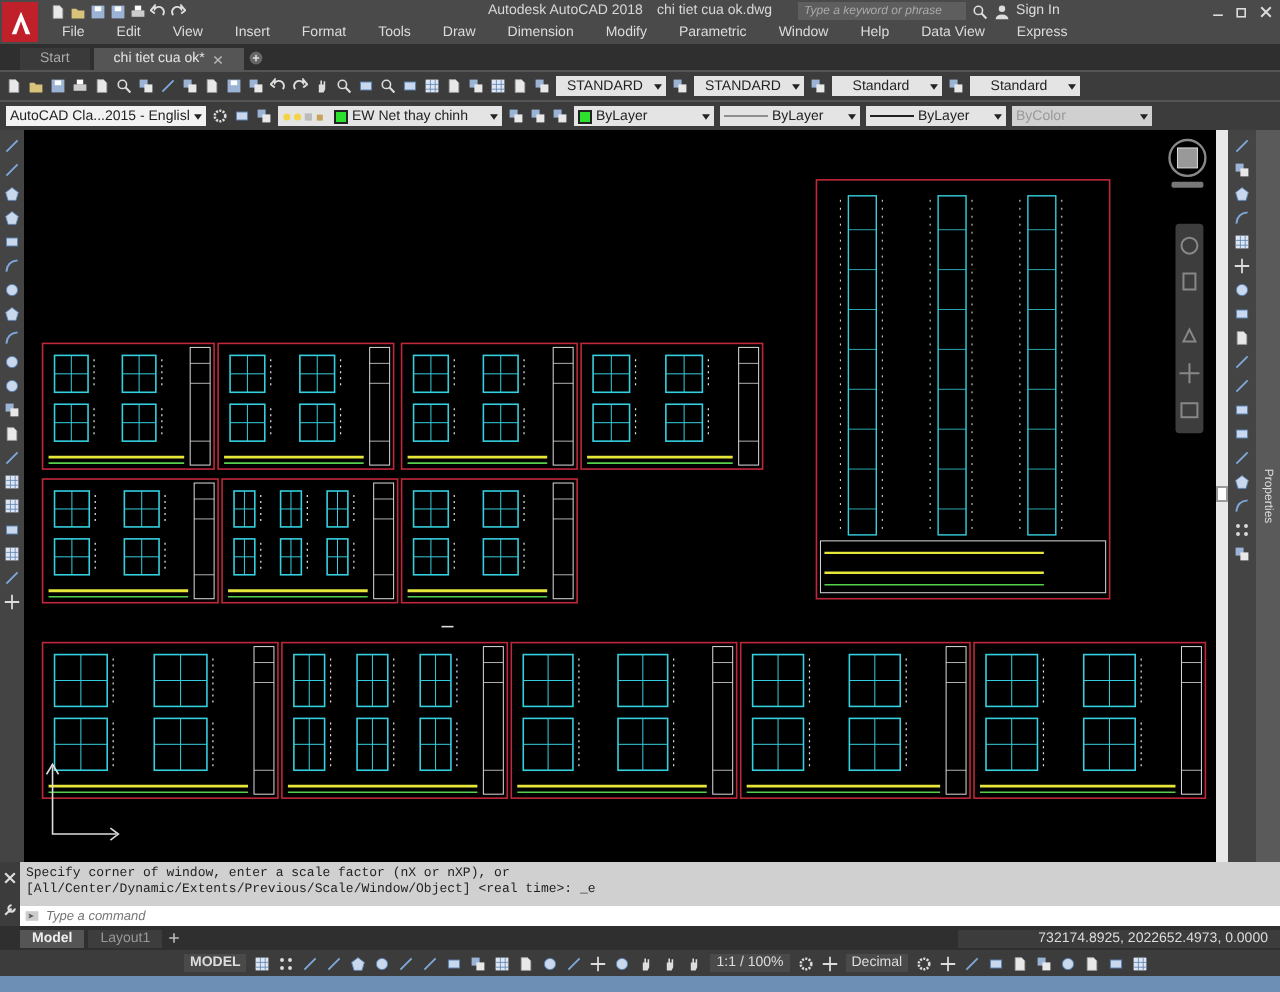 The height and width of the screenshot is (992, 1280). What do you see at coordinates (1187, 158) in the screenshot?
I see `viewcube-icon` at bounding box center [1187, 158].